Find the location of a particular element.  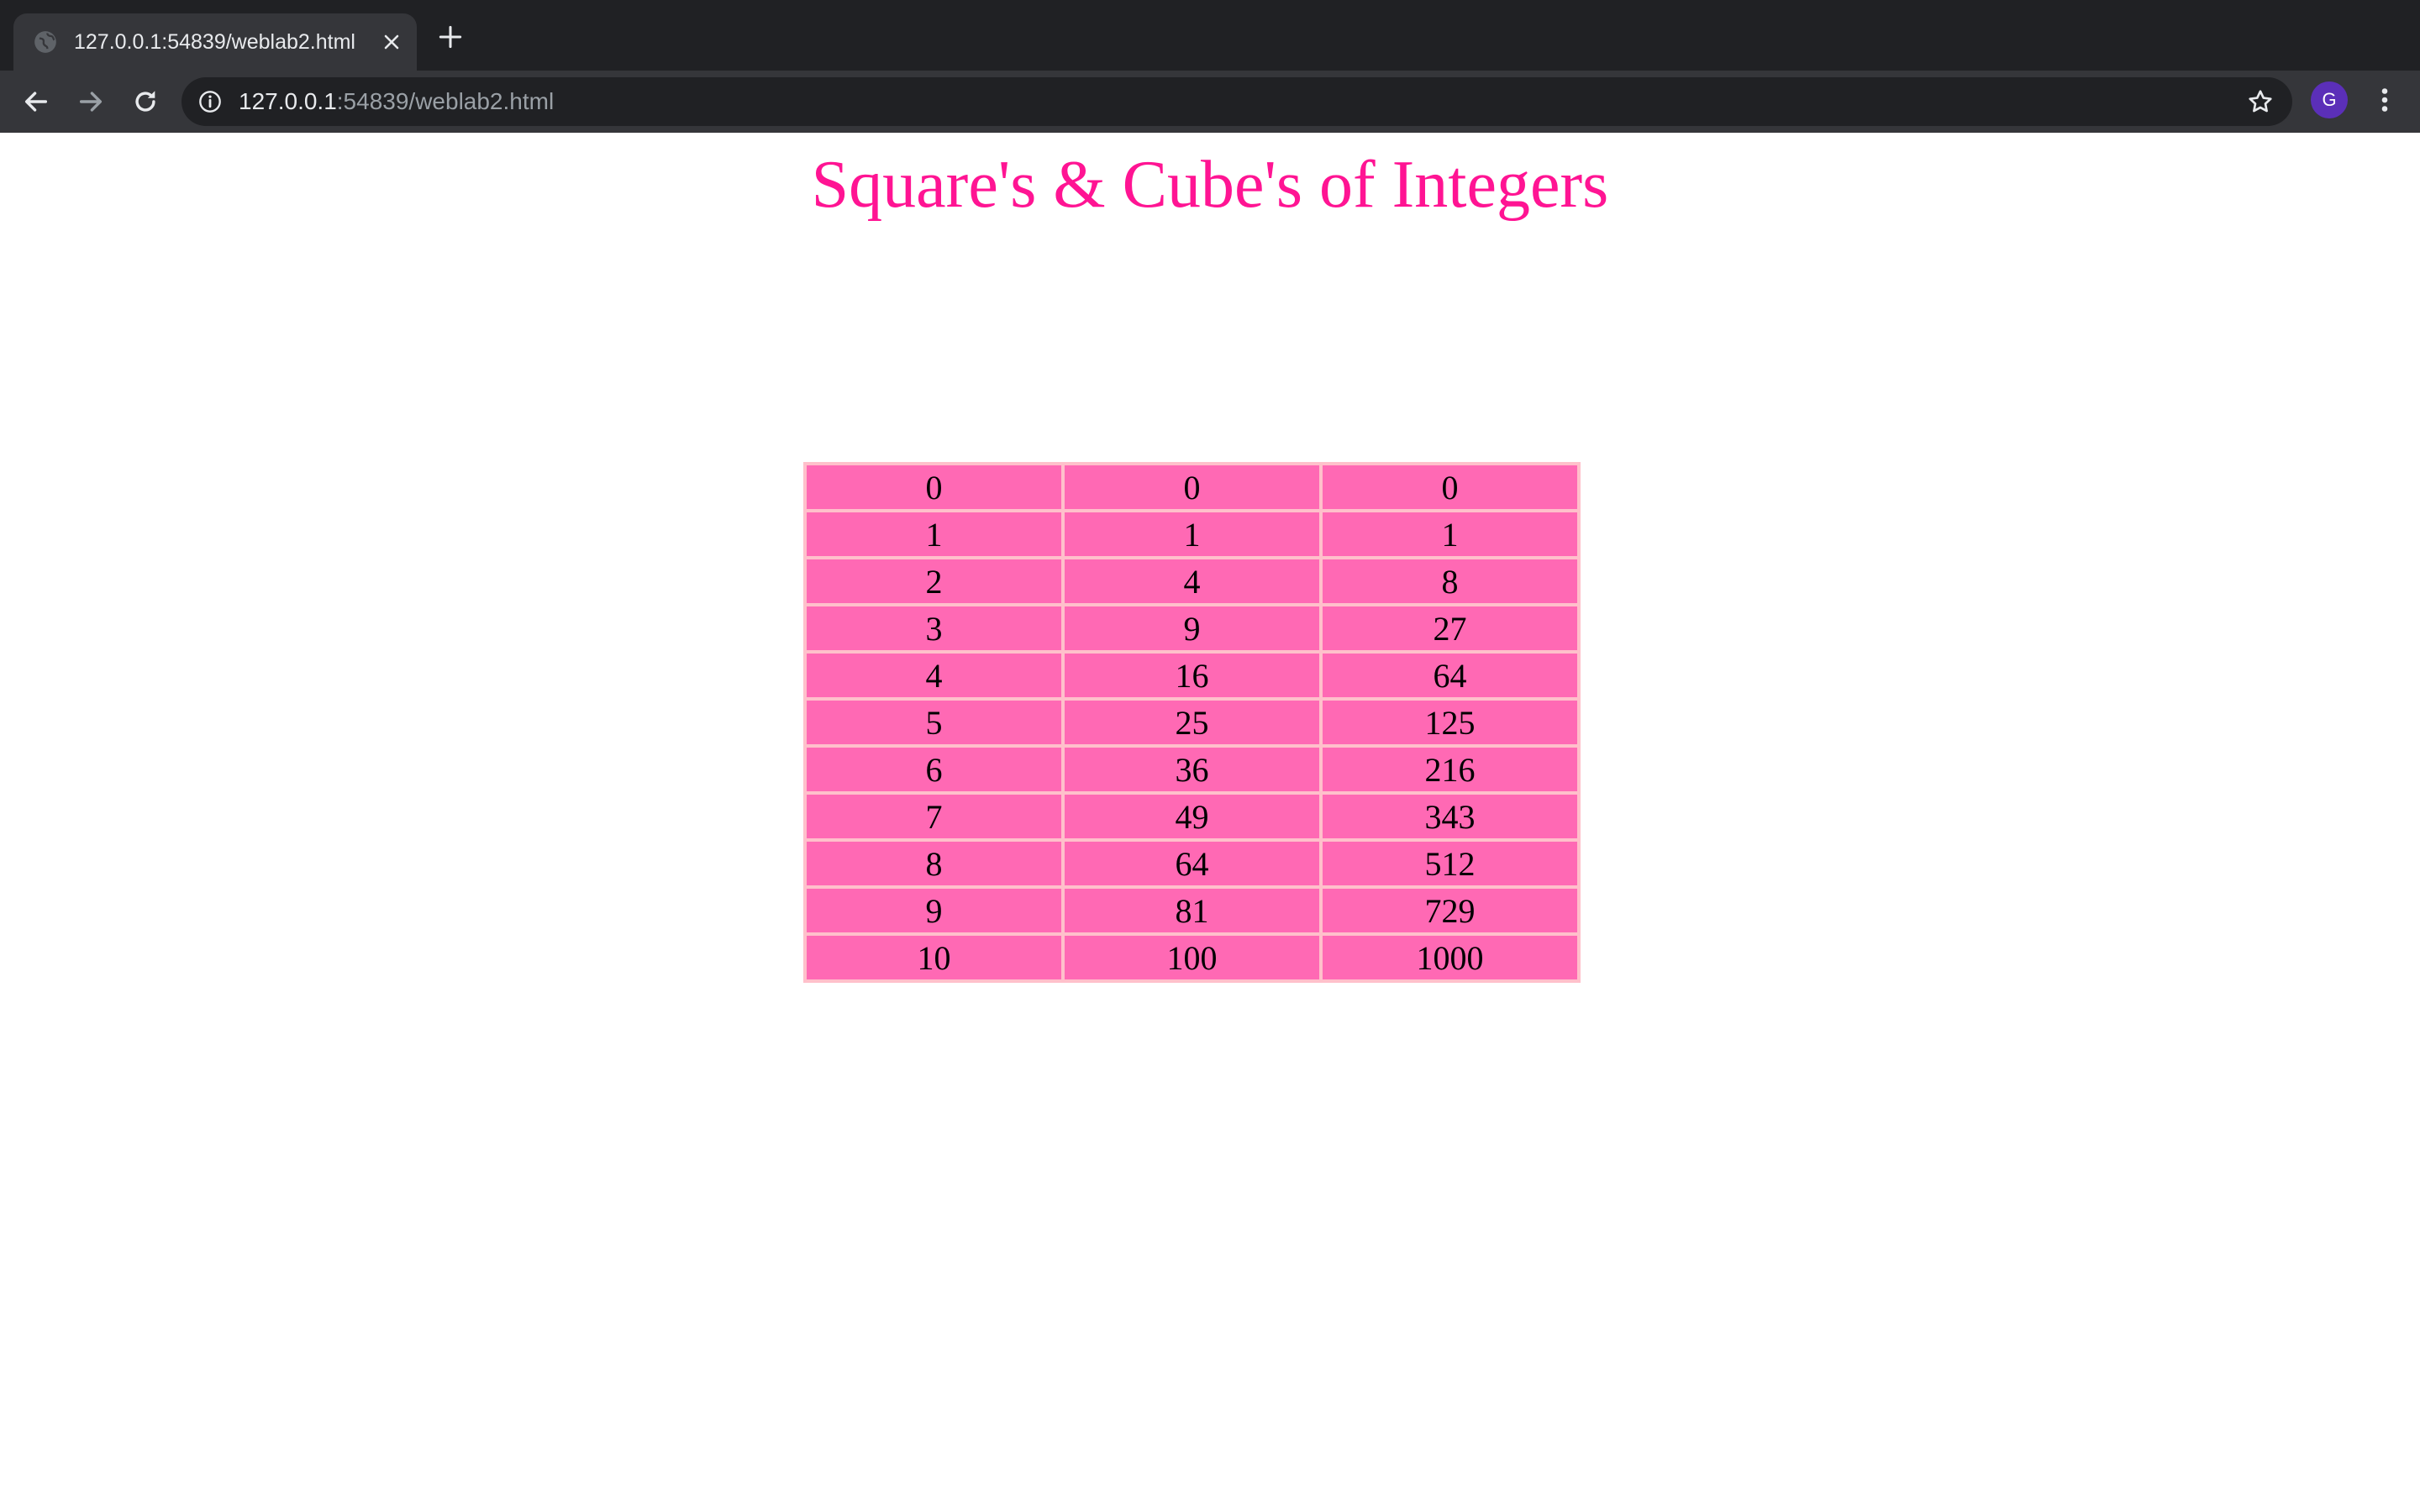

plus-icon is located at coordinates (450, 37).